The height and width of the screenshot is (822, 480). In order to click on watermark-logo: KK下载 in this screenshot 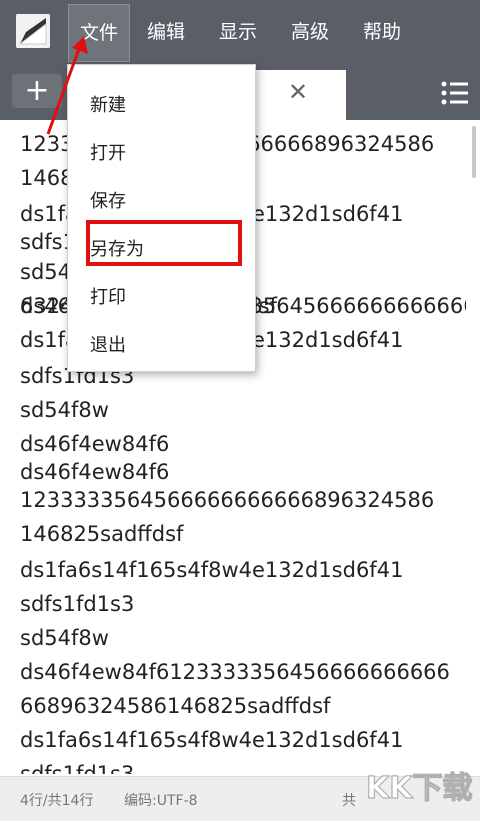, I will do `click(420, 787)`.